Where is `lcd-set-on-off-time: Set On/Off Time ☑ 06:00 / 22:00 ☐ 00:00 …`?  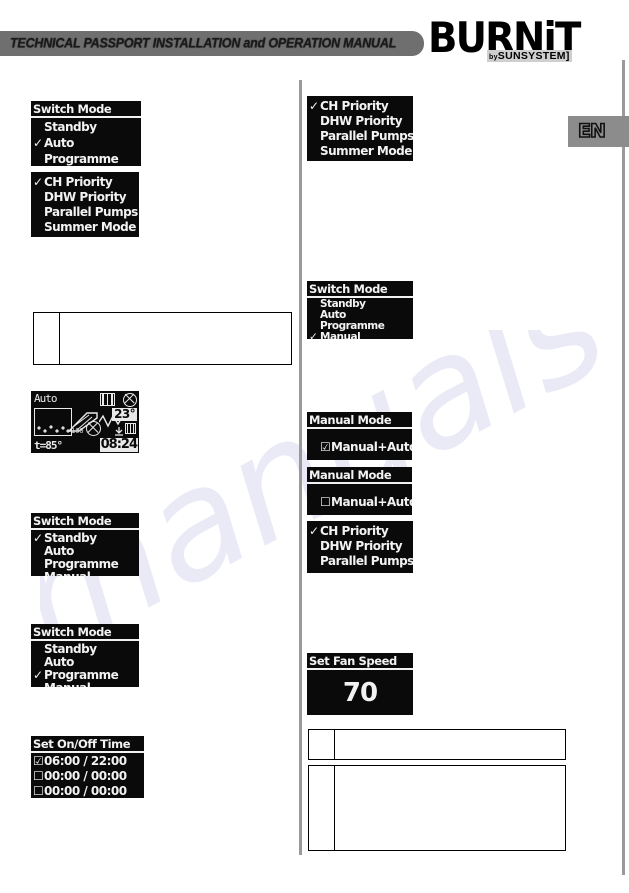
lcd-set-on-off-time: Set On/Off Time ☑ 06:00 / 22:00 ☐ 00:00 … is located at coordinates (87, 767).